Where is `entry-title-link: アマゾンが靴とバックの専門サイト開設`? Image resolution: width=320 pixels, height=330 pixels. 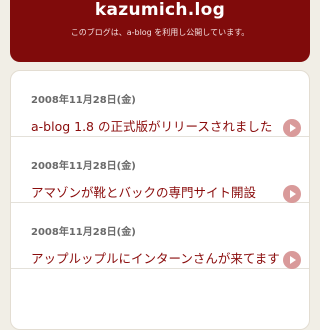
entry-title-link: アマゾンが靴とバックの専門サイト開設 is located at coordinates (143, 192).